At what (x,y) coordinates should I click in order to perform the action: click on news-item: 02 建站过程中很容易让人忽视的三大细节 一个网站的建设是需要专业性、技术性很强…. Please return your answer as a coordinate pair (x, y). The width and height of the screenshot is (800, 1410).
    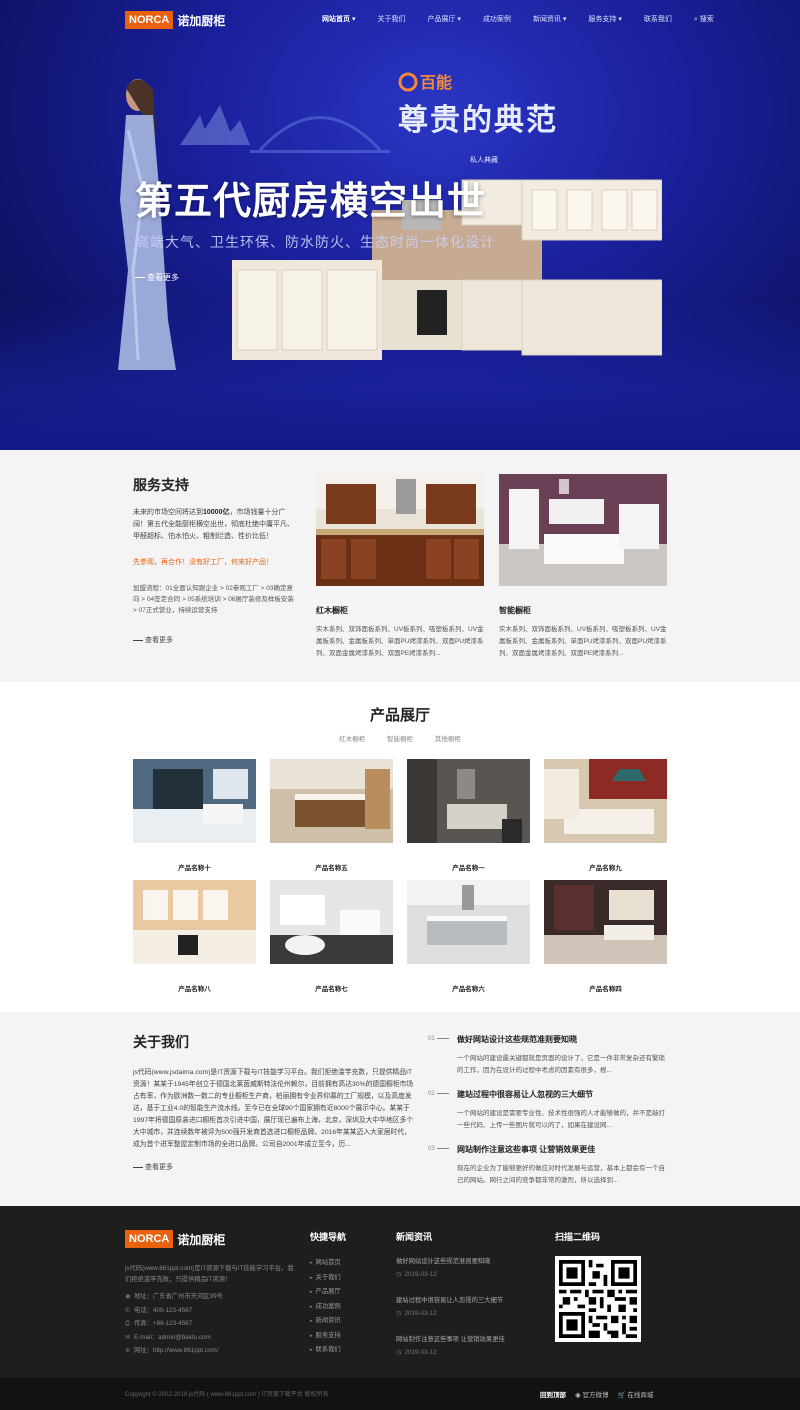
    Looking at the image, I should click on (548, 1110).